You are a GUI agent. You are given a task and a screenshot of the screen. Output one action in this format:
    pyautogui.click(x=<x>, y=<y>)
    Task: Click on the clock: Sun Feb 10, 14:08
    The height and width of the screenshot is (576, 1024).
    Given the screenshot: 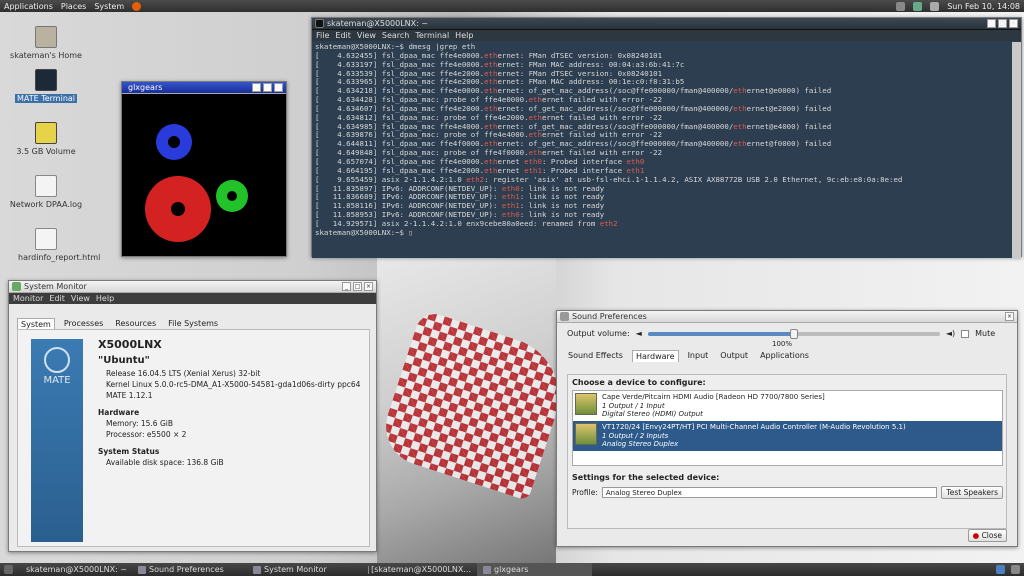 What is the action you would take?
    pyautogui.click(x=983, y=6)
    